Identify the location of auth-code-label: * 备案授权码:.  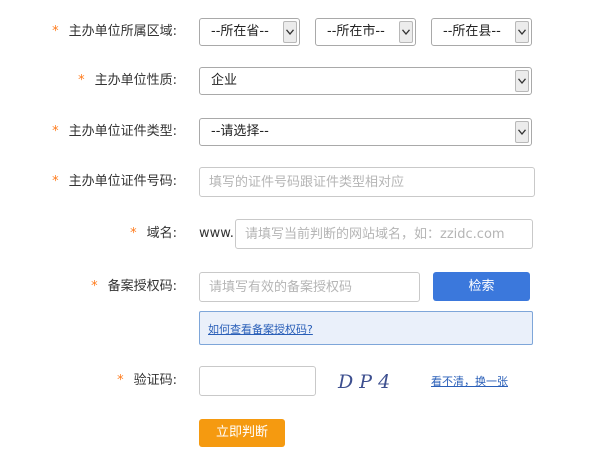
(134, 286).